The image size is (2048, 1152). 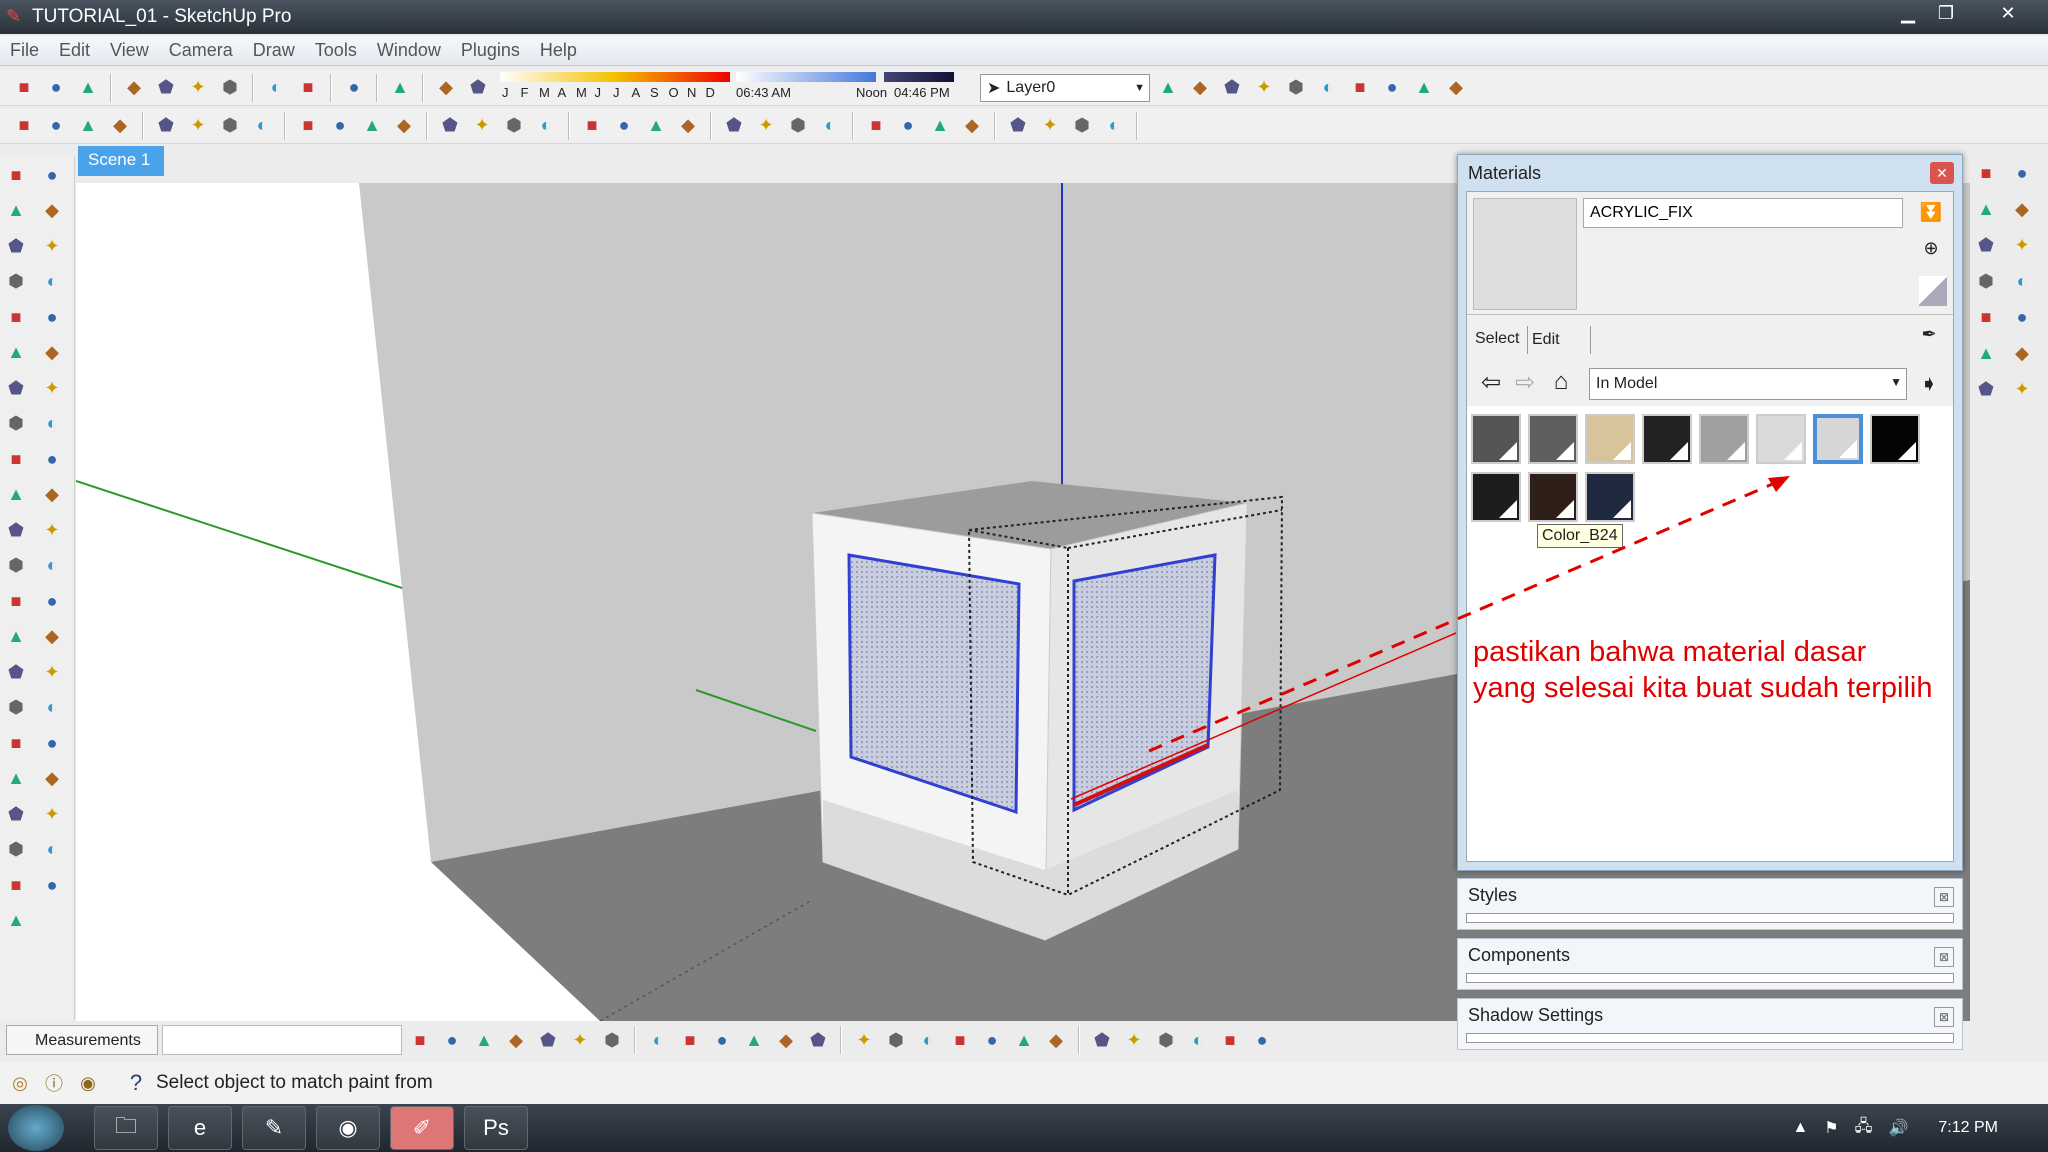 What do you see at coordinates (2022, 389) in the screenshot?
I see `r9-icon: ✦` at bounding box center [2022, 389].